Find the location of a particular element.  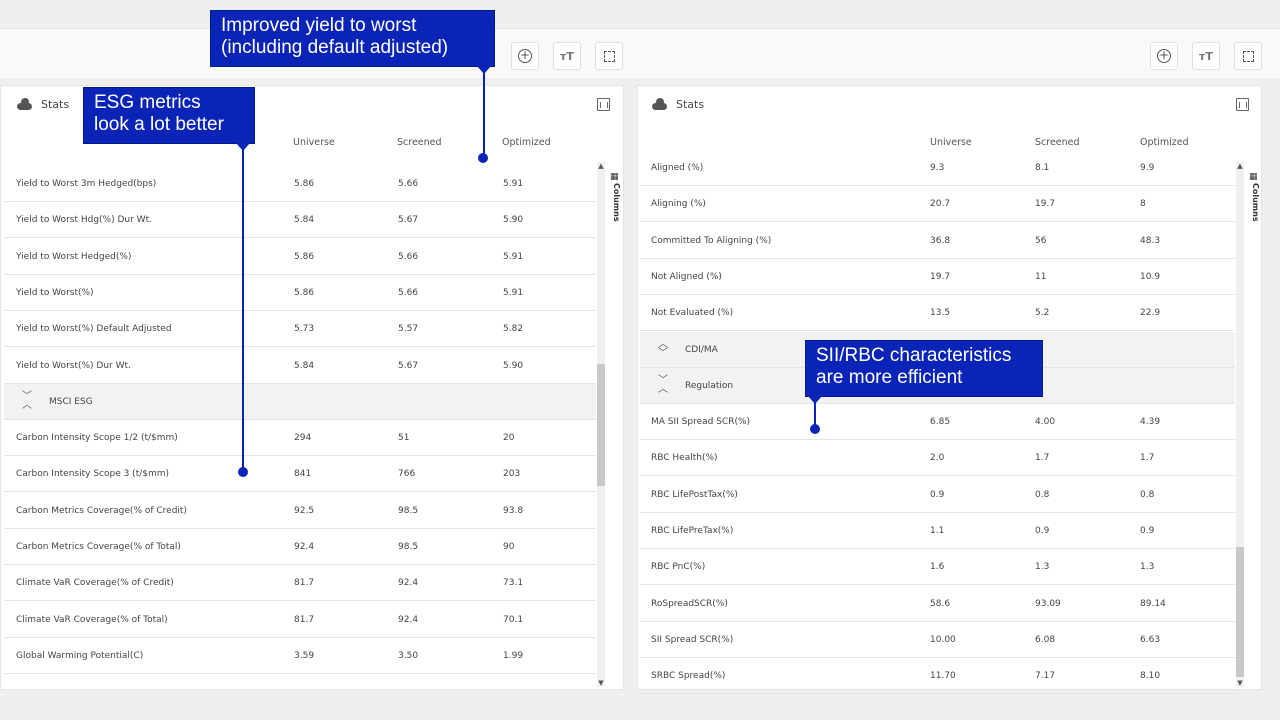

cell-screened: 19.7 is located at coordinates (1045, 204).